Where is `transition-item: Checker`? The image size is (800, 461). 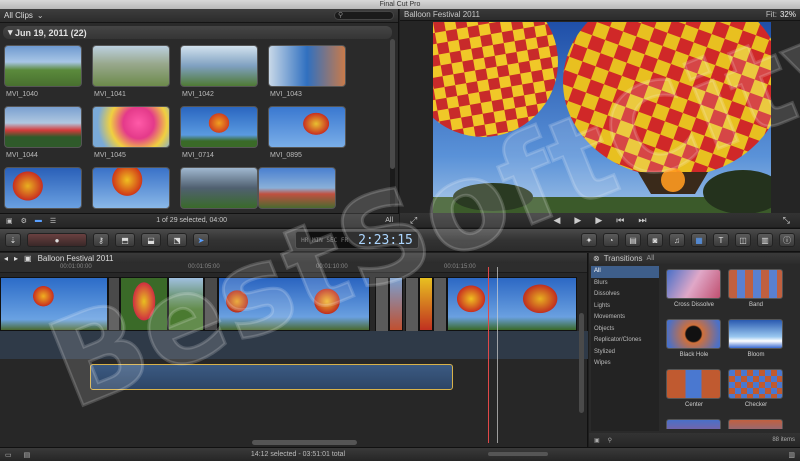
transition-item: Checker is located at coordinates (756, 388).